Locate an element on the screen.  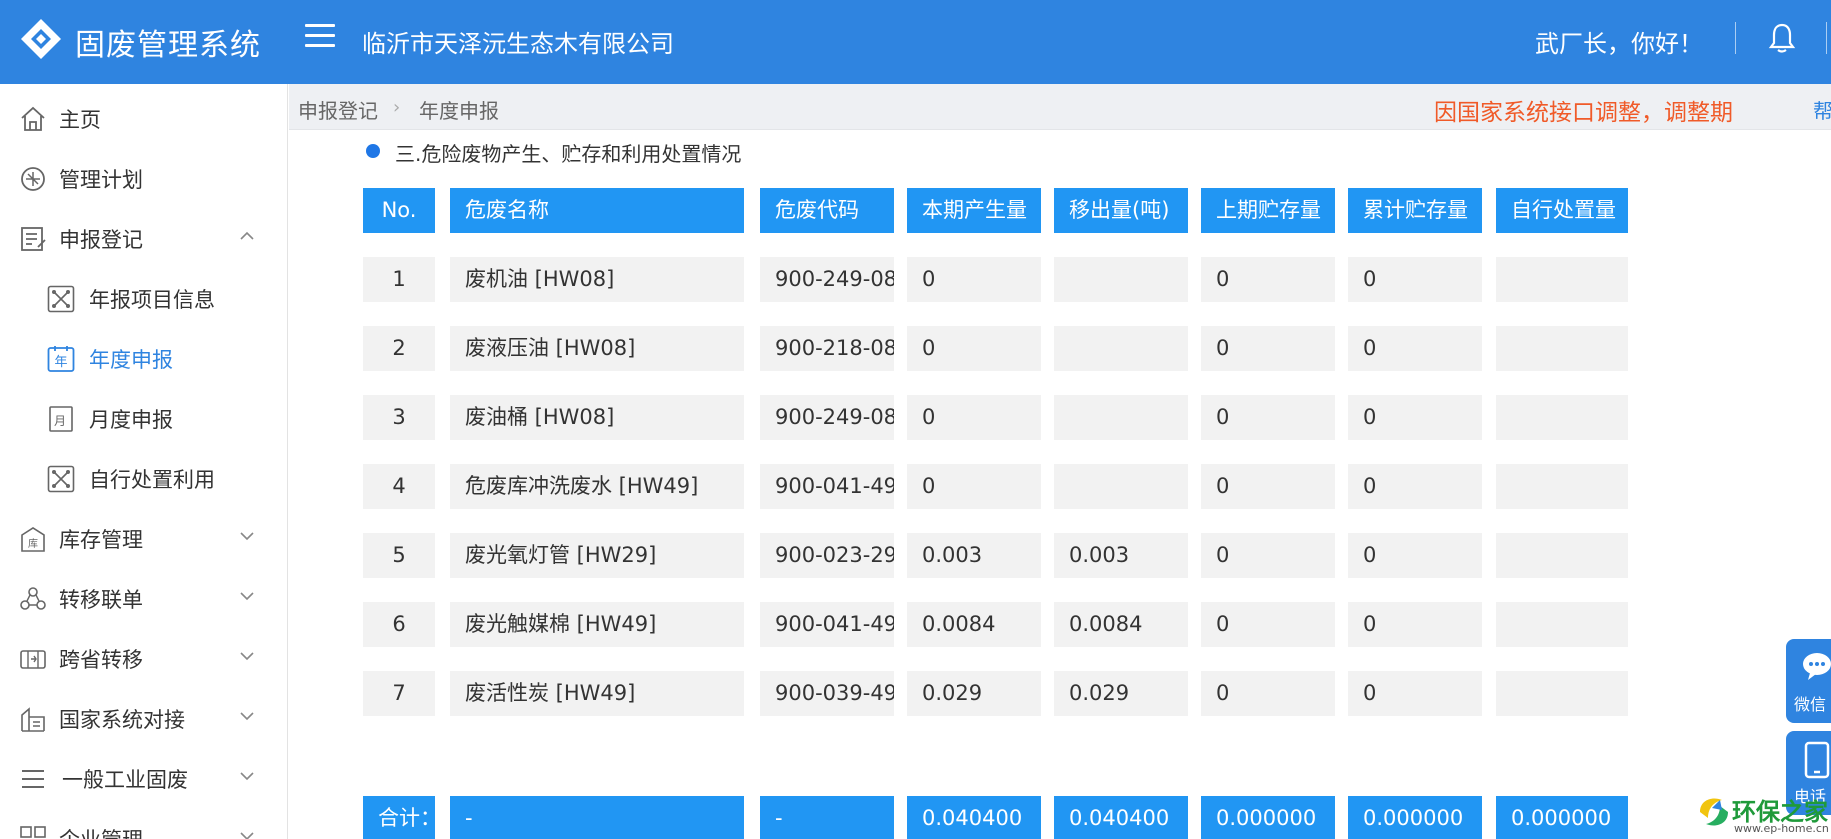
bell-icon is located at coordinates (1782, 38).